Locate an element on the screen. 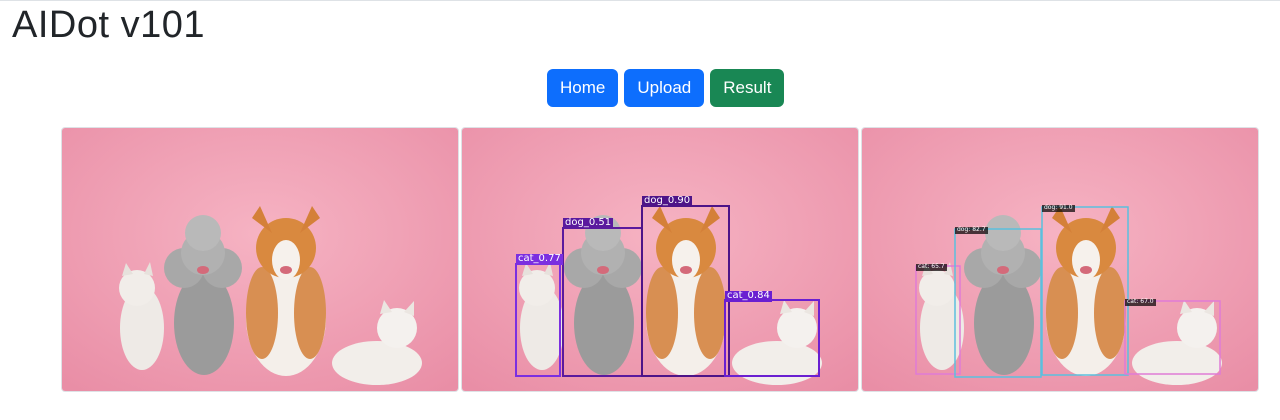 This screenshot has height=420, width=1280. home-button: Home is located at coordinates (583, 88).